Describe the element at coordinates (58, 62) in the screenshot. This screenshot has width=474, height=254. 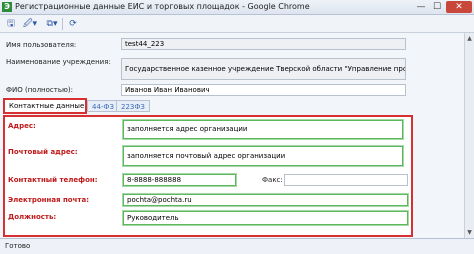
I see `org-name-label: Наименование учреждения:` at that location.